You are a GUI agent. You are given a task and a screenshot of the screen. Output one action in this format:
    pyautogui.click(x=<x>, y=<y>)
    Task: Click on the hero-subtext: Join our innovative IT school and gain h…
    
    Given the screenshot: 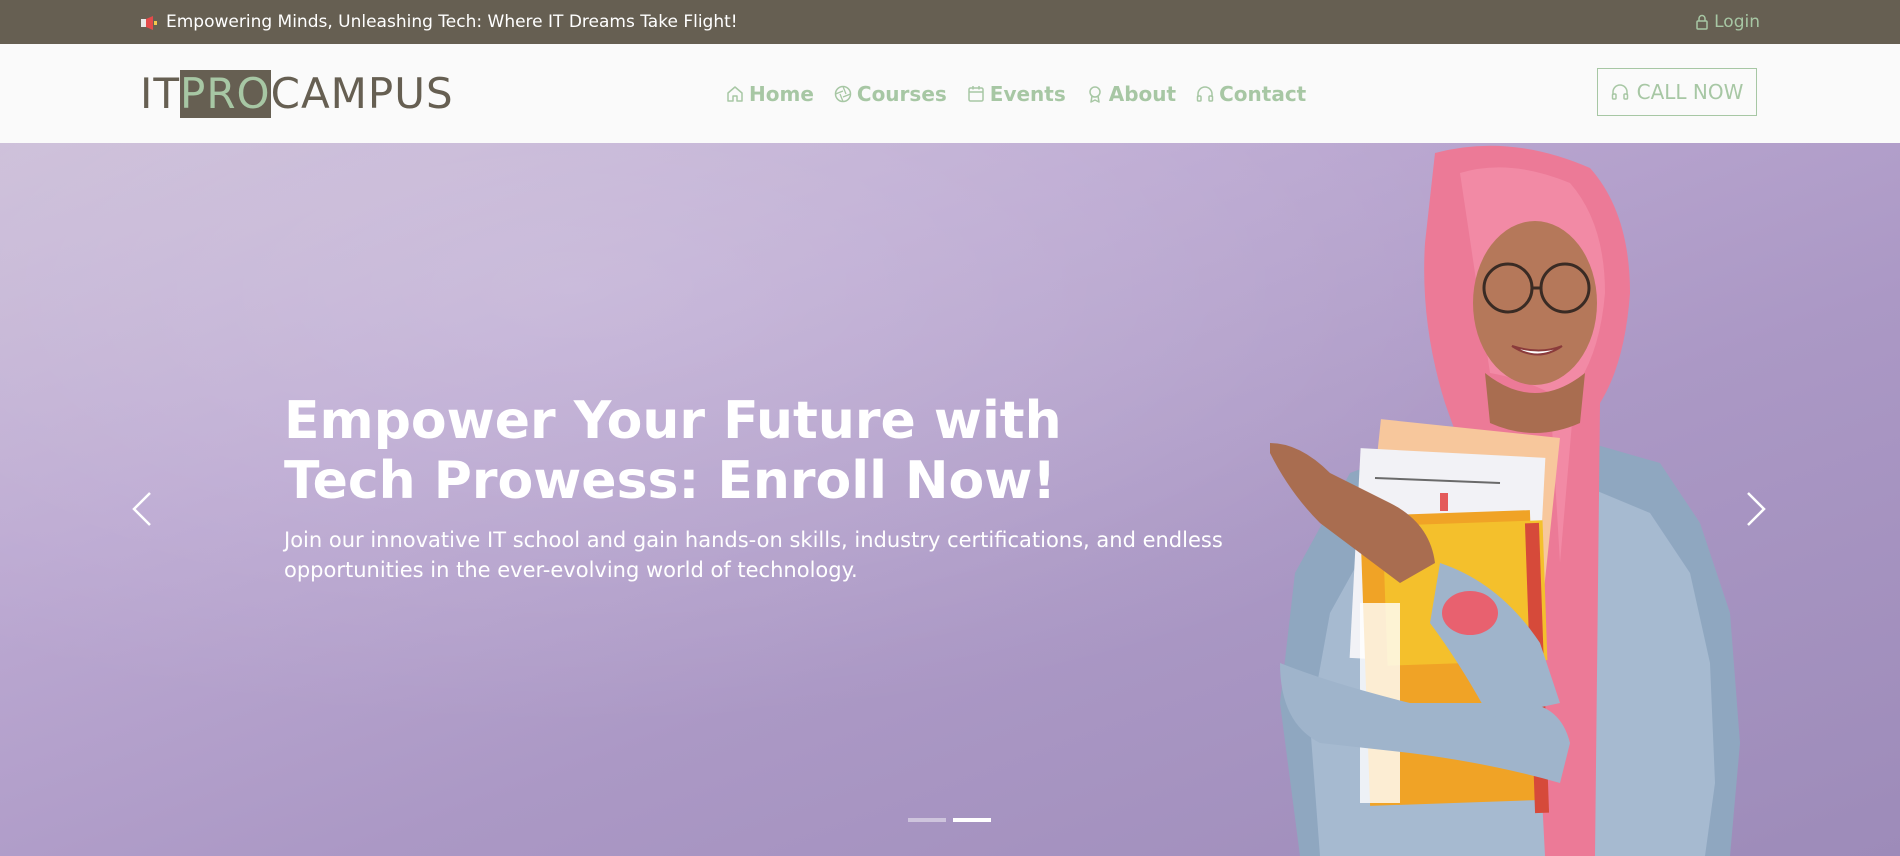 What is the action you would take?
    pyautogui.click(x=753, y=555)
    